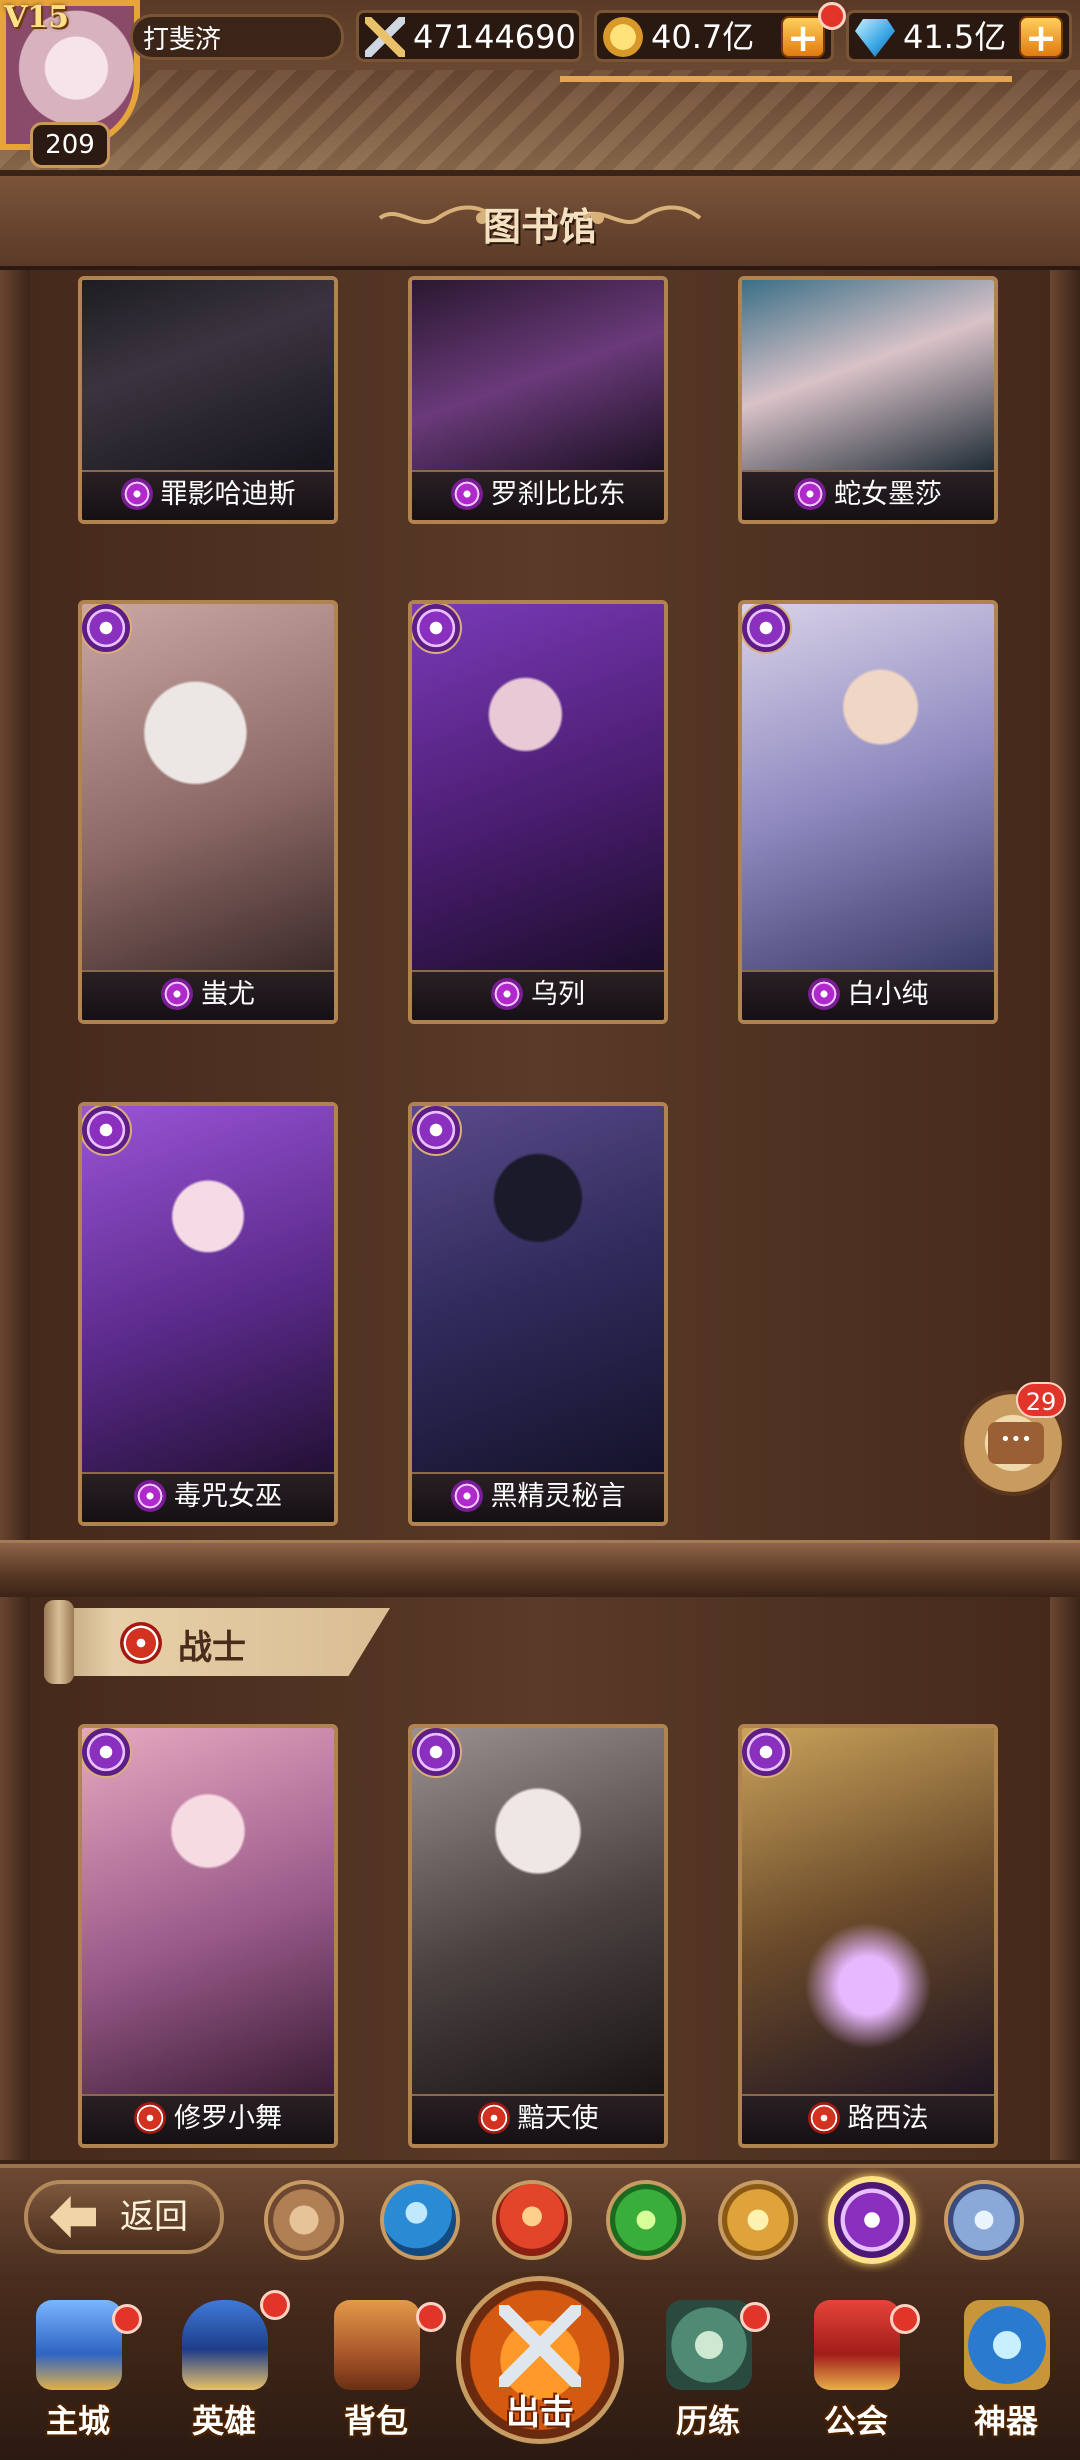 This screenshot has height=2460, width=1080. What do you see at coordinates (758, 2220) in the screenshot?
I see `filter-light-sun-icon` at bounding box center [758, 2220].